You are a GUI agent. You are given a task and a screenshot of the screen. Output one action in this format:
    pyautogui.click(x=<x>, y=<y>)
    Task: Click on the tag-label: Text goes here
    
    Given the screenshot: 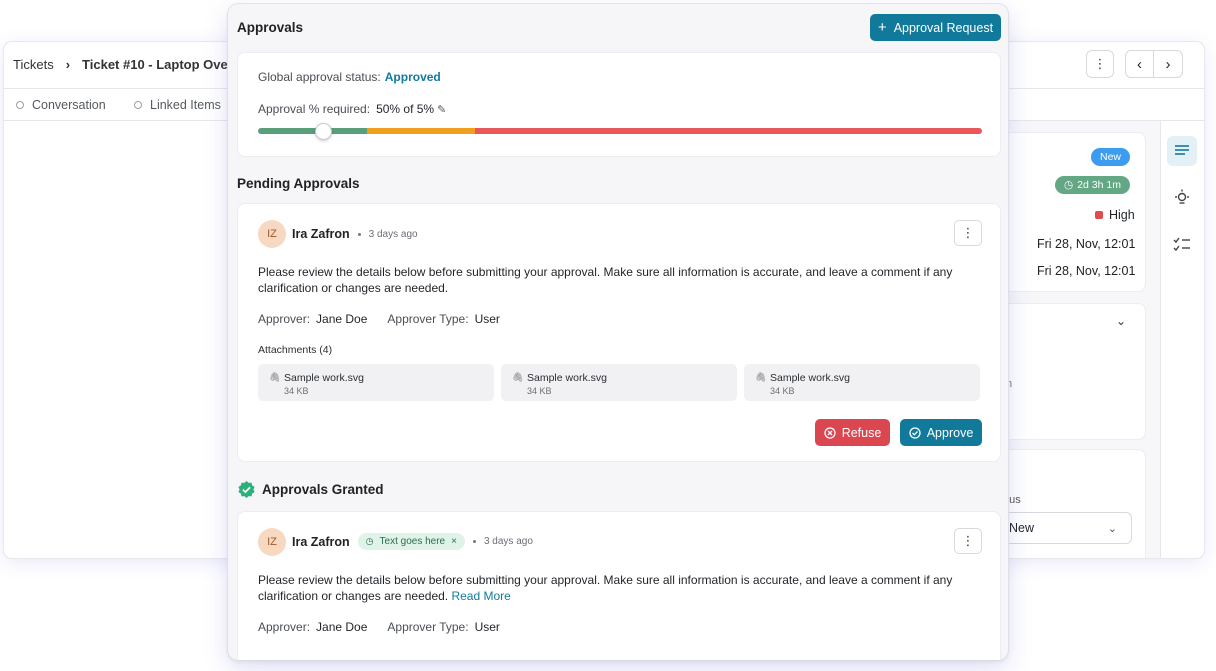 What is the action you would take?
    pyautogui.click(x=412, y=541)
    